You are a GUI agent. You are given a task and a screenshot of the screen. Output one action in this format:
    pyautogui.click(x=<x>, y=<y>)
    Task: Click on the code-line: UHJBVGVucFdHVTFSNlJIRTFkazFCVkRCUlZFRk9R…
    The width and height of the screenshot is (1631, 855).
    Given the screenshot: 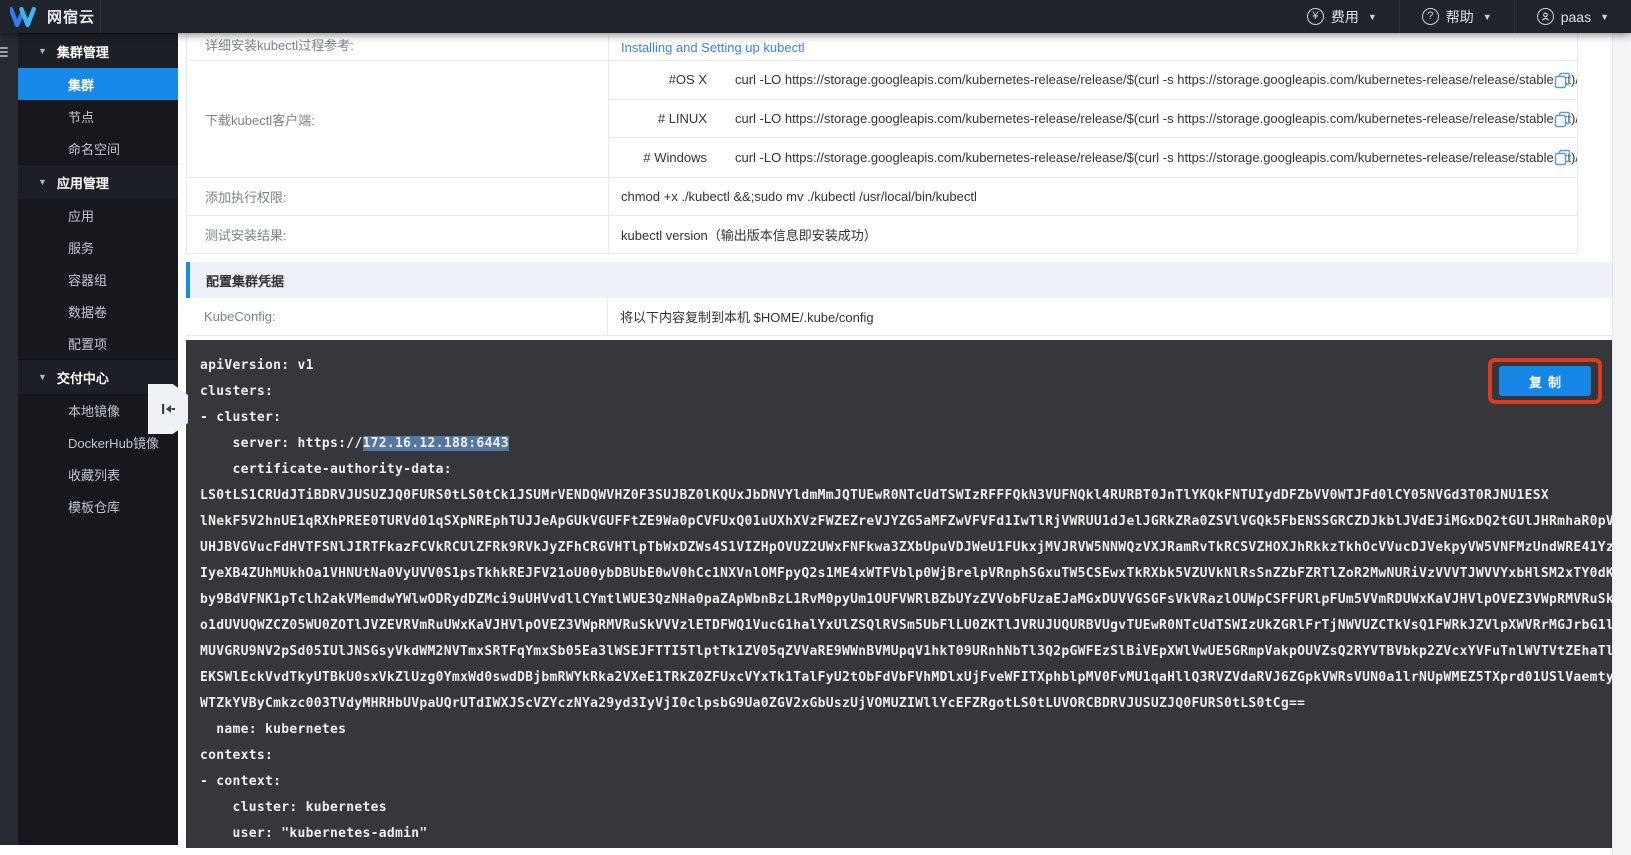 What is the action you would take?
    pyautogui.click(x=906, y=547)
    